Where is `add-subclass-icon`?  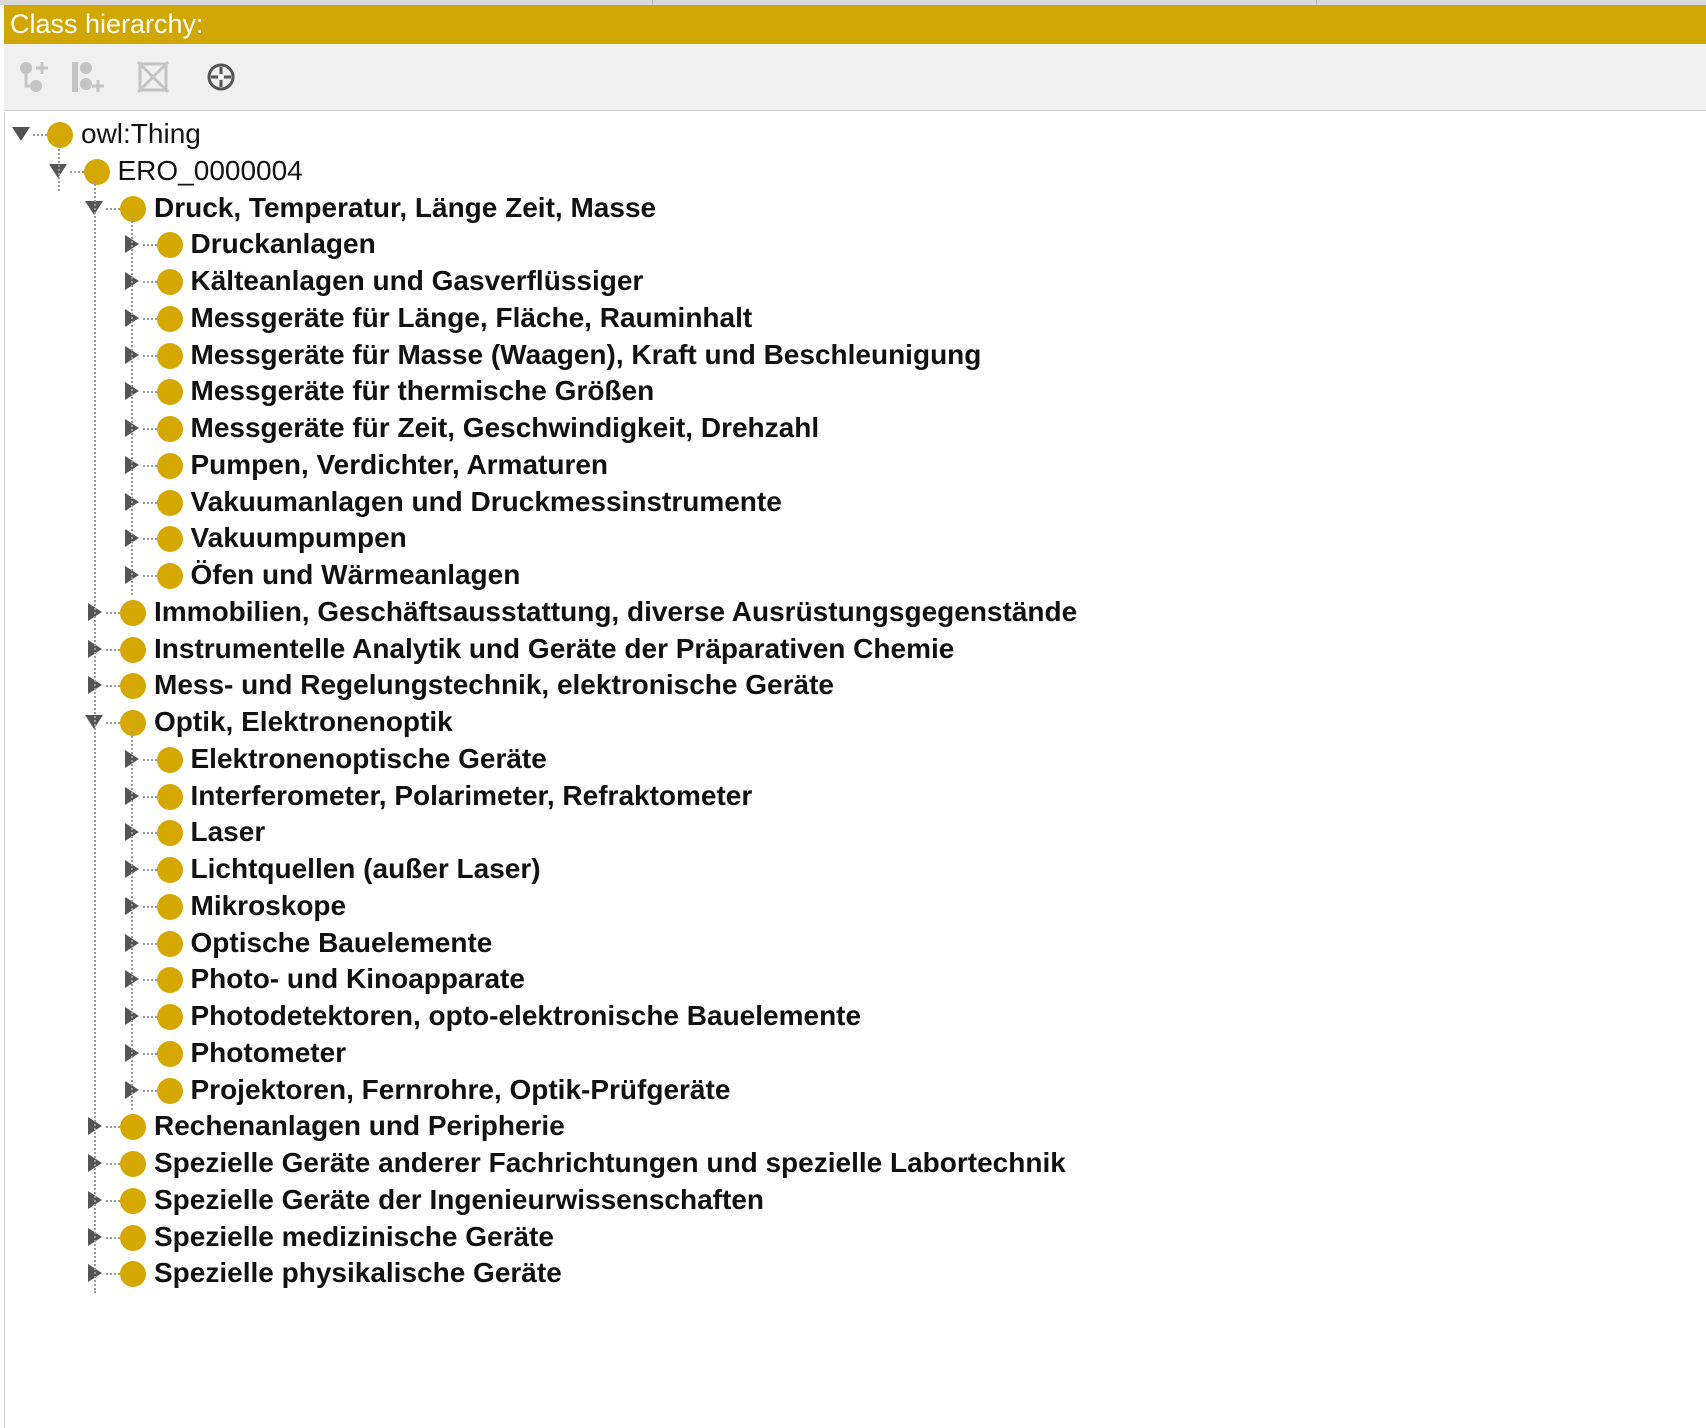 add-subclass-icon is located at coordinates (34, 77).